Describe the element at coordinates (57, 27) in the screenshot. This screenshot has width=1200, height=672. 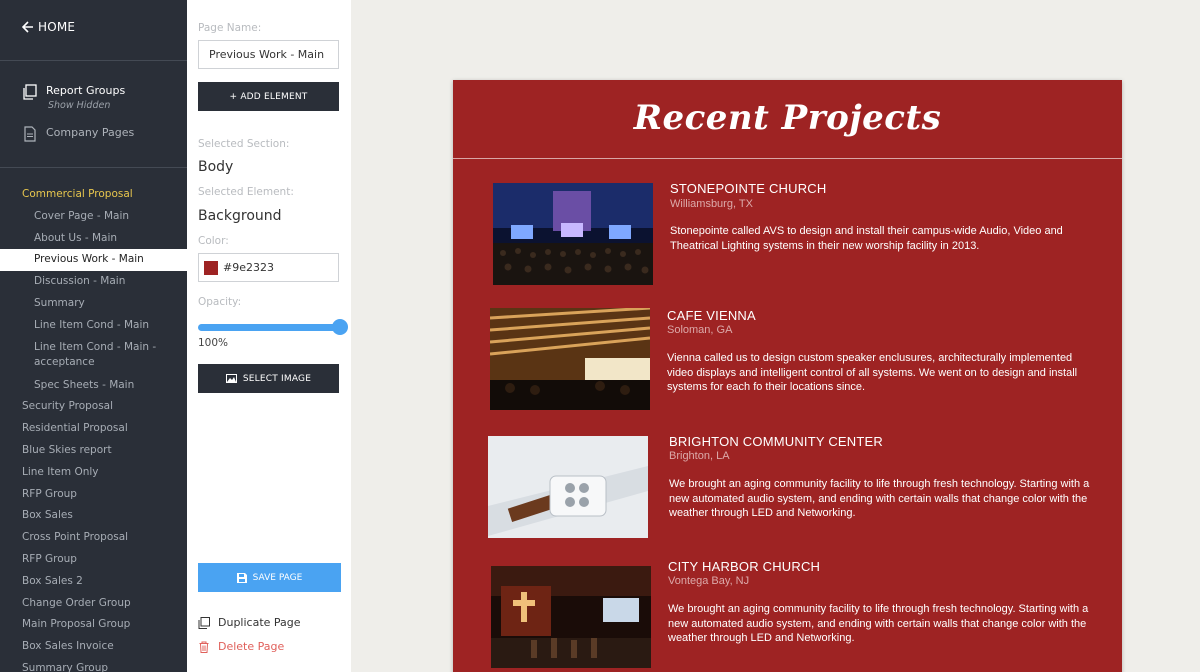
I see `home-label: HOME` at that location.